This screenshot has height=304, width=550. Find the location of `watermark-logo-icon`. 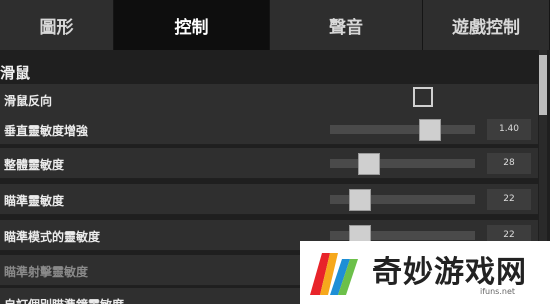

watermark-logo-icon is located at coordinates (334, 274).